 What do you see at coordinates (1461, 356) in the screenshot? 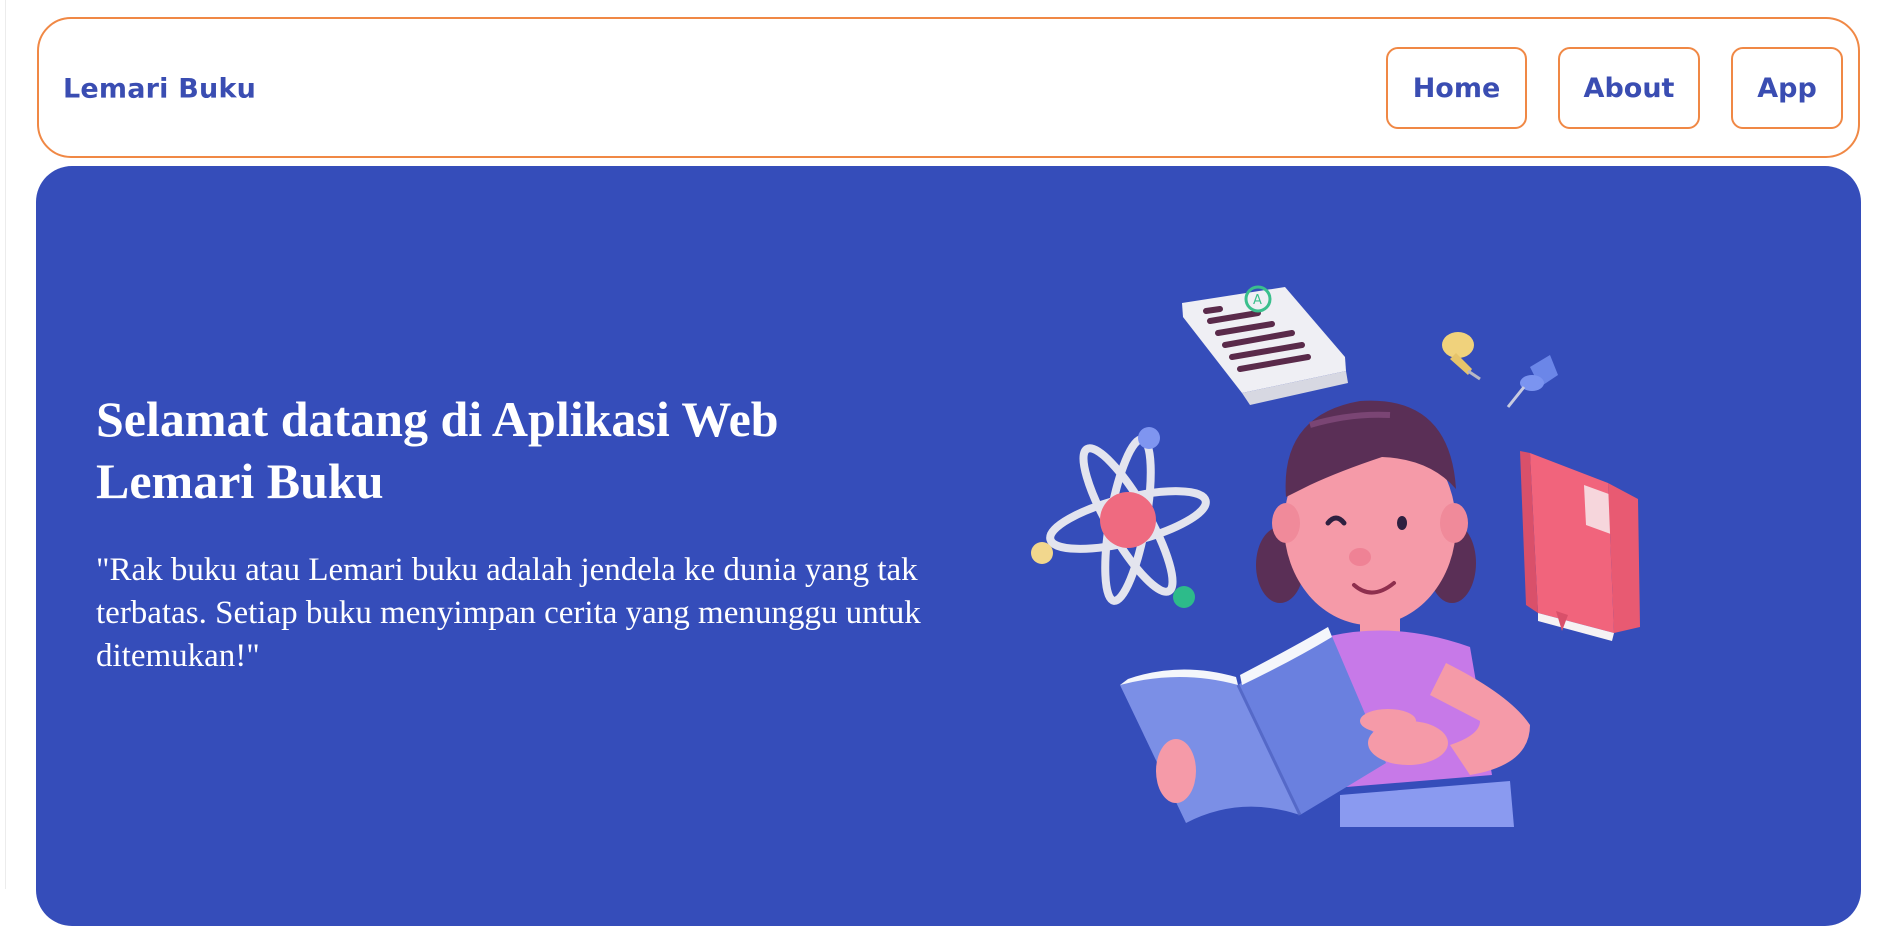
I see `yellow-pushpin-icon` at bounding box center [1461, 356].